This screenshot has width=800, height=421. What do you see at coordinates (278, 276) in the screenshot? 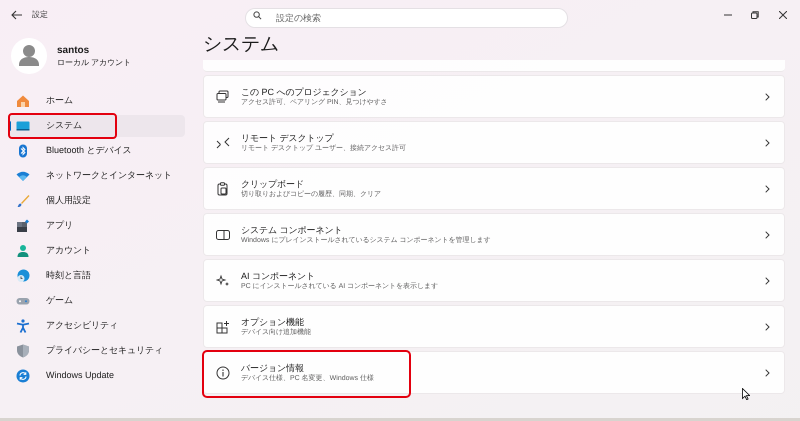
I see `setting-title: AI コンポーネント` at bounding box center [278, 276].